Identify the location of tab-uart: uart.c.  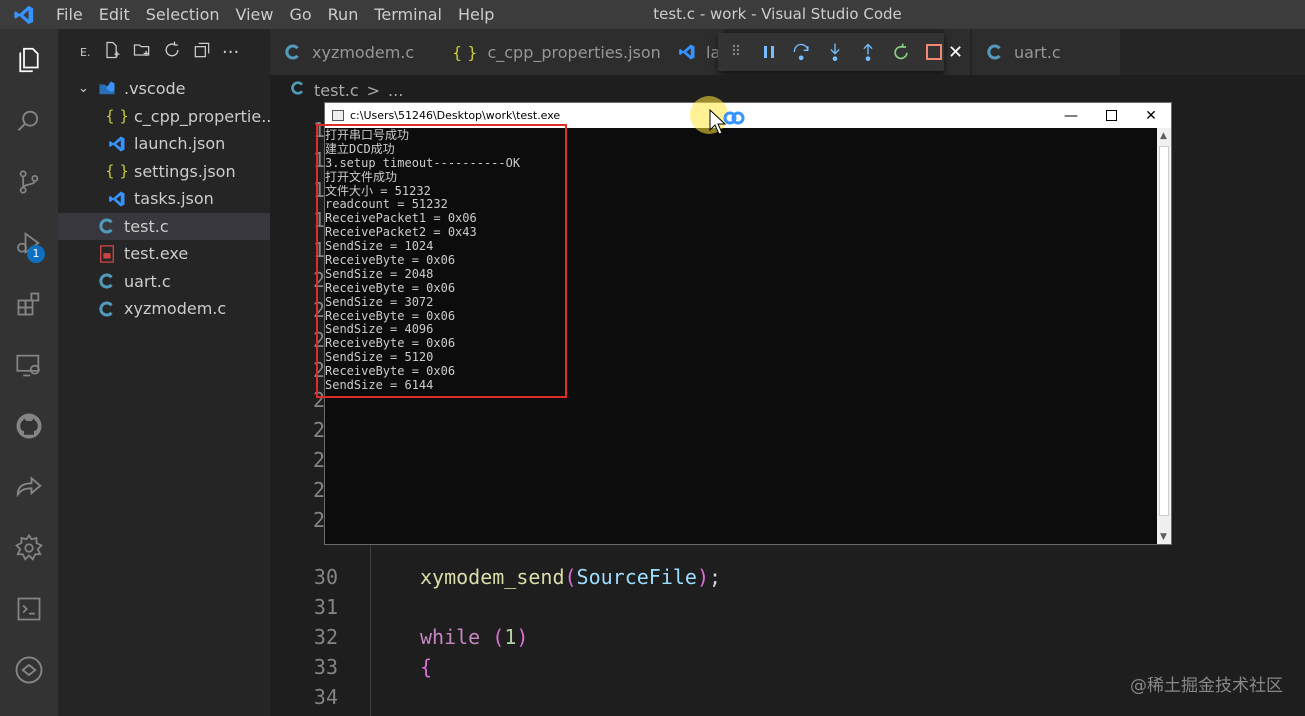
(1046, 52).